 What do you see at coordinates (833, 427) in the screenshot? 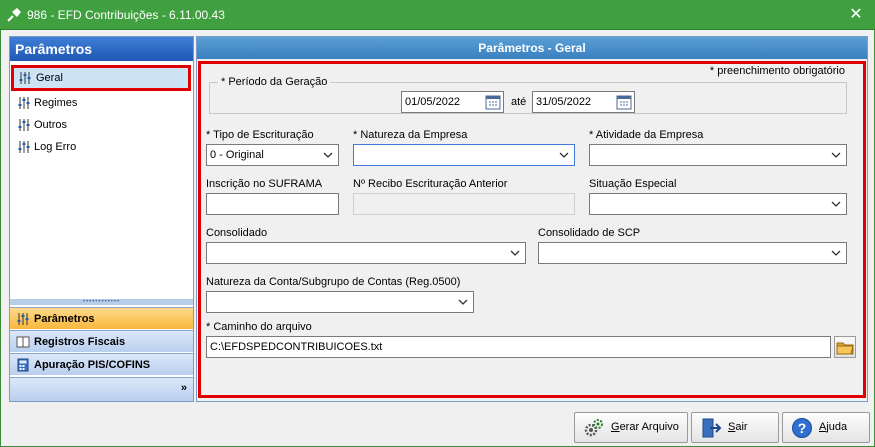
I see `ajuda-label: Ajuda` at bounding box center [833, 427].